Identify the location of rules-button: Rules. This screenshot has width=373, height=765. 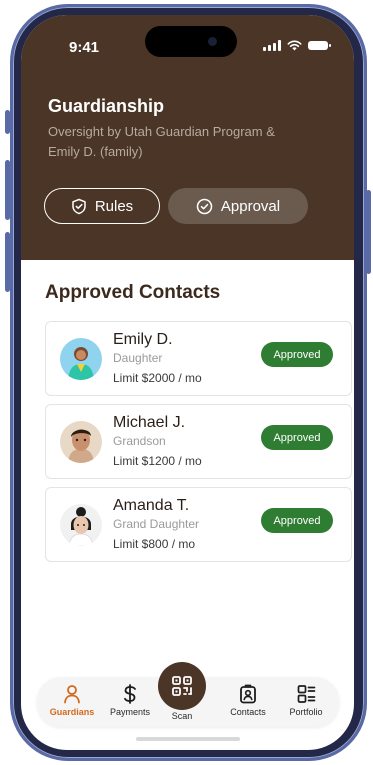
(102, 206).